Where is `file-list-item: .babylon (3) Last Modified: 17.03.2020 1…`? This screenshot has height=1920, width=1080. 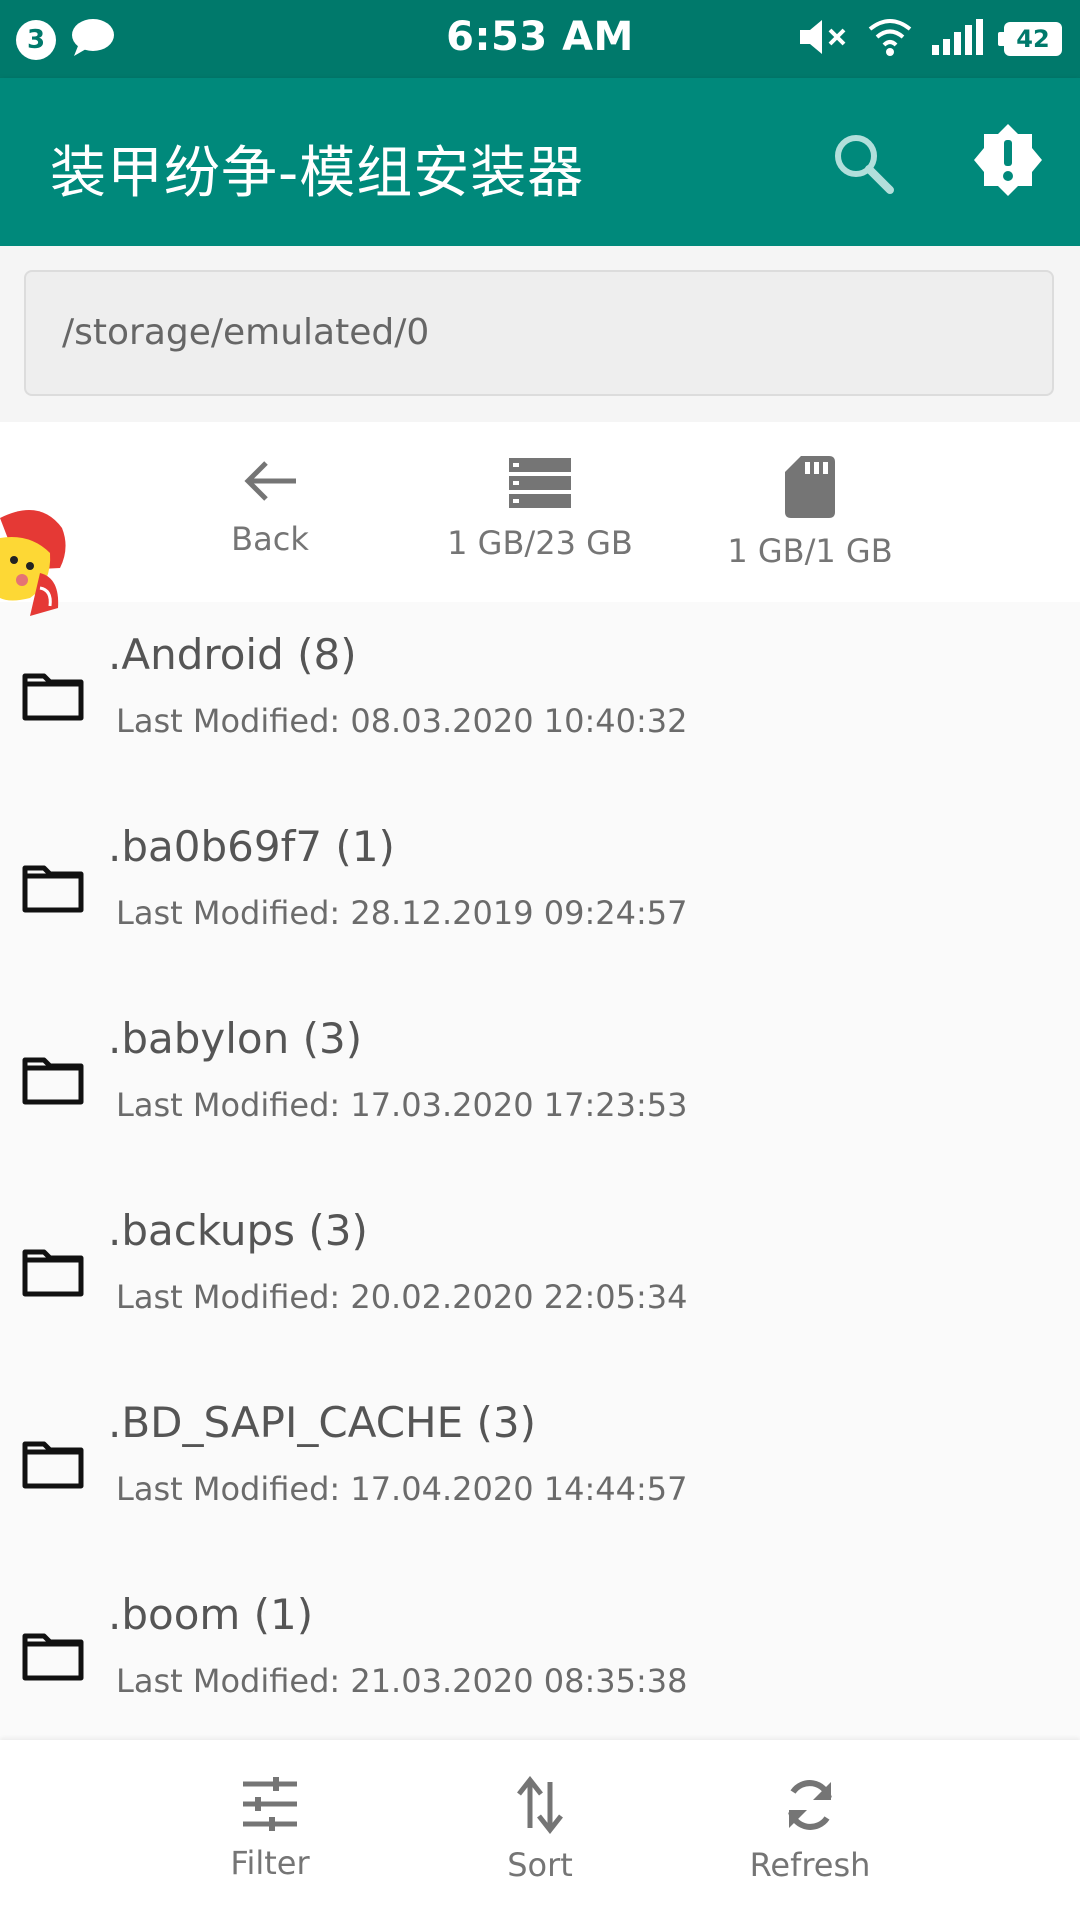
file-list-item: .babylon (3) Last Modified: 17.03.2020 1… is located at coordinates (540, 1082).